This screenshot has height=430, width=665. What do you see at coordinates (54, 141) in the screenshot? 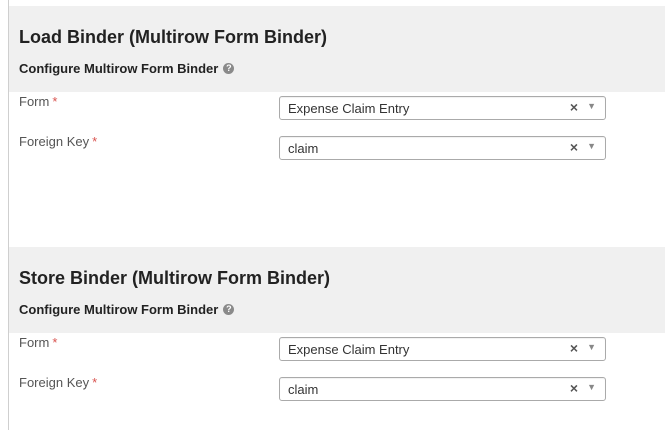
I see `load-foreign-key-label-text: Foreign Key` at bounding box center [54, 141].